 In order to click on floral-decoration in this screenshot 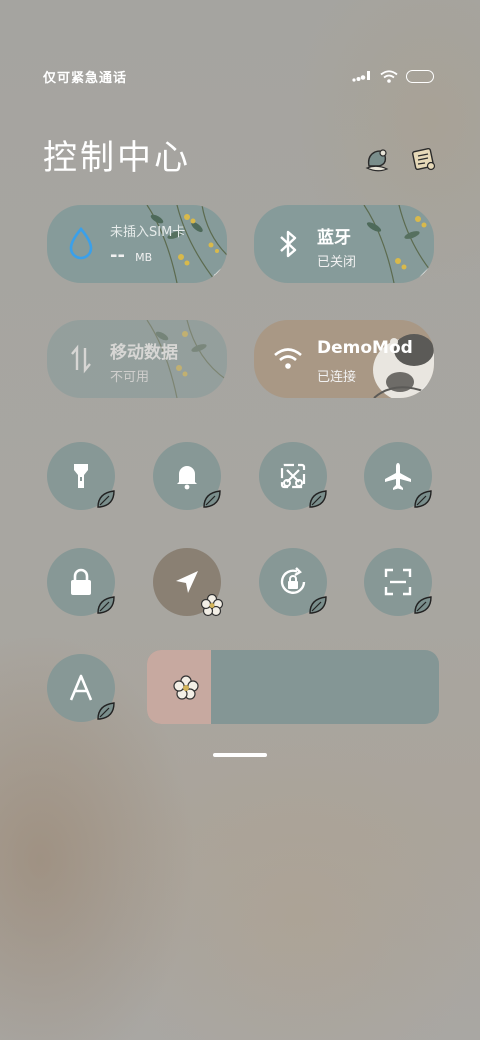, I will do `click(186, 244)`.